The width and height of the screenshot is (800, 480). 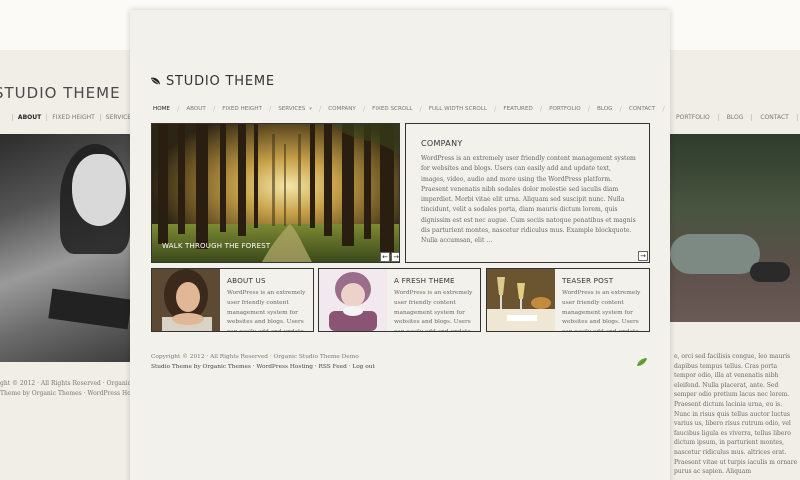 I want to click on background-nav-item: ABOUT, so click(x=30, y=117).